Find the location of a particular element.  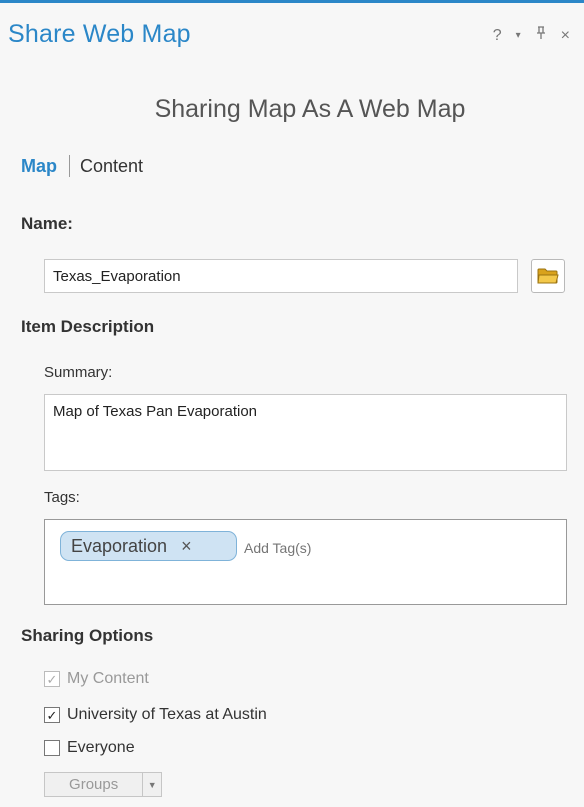

share-option-everyone: Everyone is located at coordinates (89, 748).